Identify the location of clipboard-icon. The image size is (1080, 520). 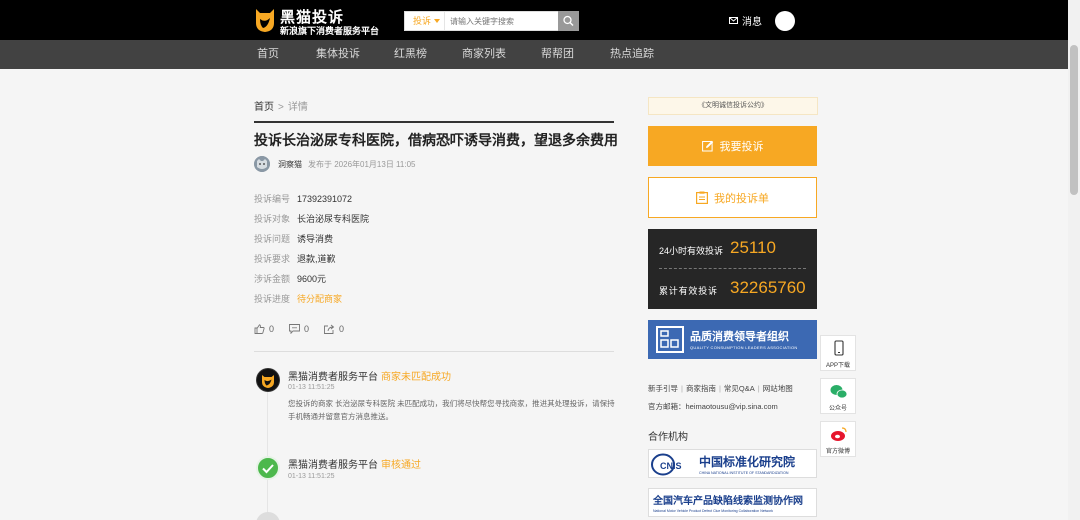
(702, 197).